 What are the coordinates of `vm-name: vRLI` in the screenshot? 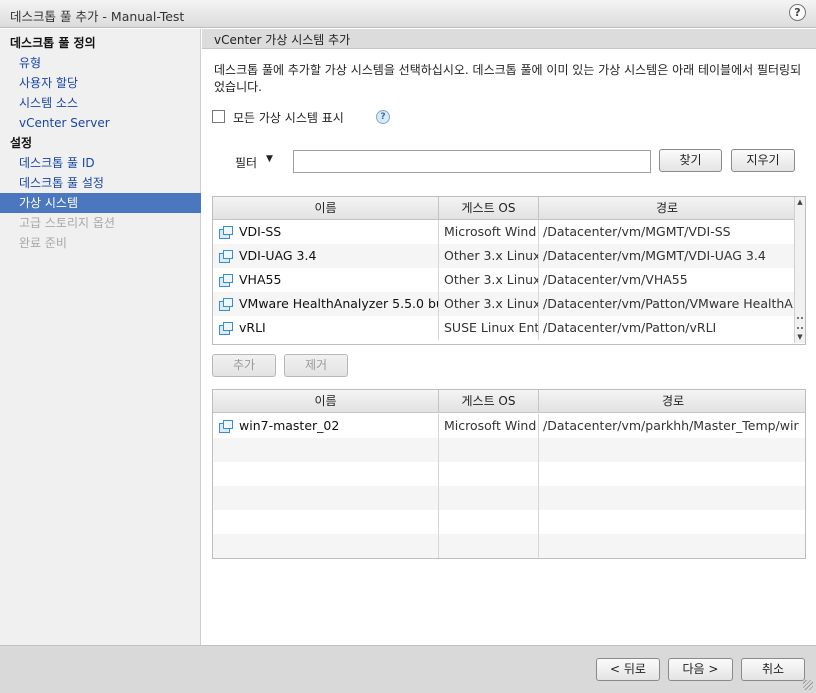 It's located at (252, 327).